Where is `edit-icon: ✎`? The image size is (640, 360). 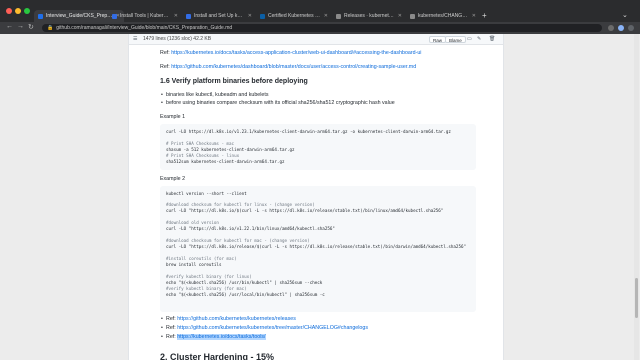
edit-icon: ✎ is located at coordinates (479, 39).